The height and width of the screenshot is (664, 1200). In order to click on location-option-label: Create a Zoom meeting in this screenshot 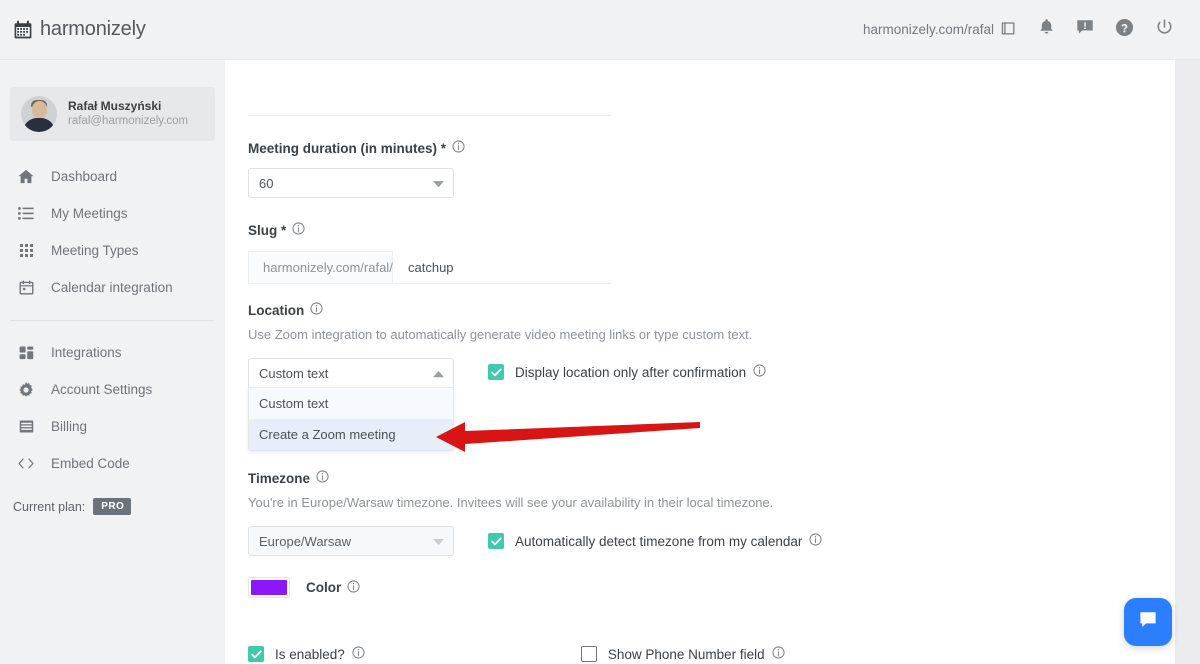, I will do `click(327, 434)`.